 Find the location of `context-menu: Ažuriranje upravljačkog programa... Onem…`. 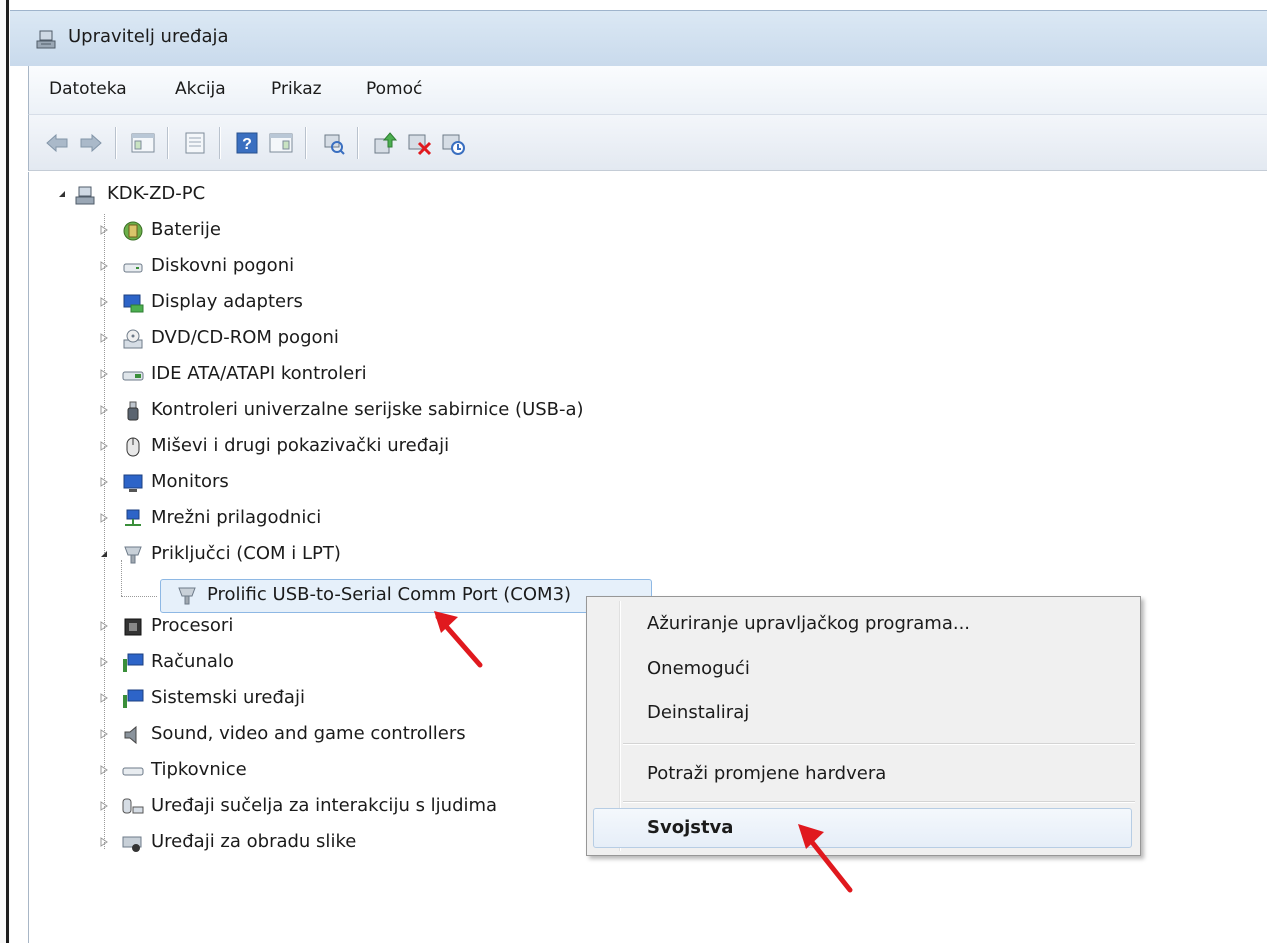

context-menu: Ažuriranje upravljačkog programa... Onem… is located at coordinates (863, 726).